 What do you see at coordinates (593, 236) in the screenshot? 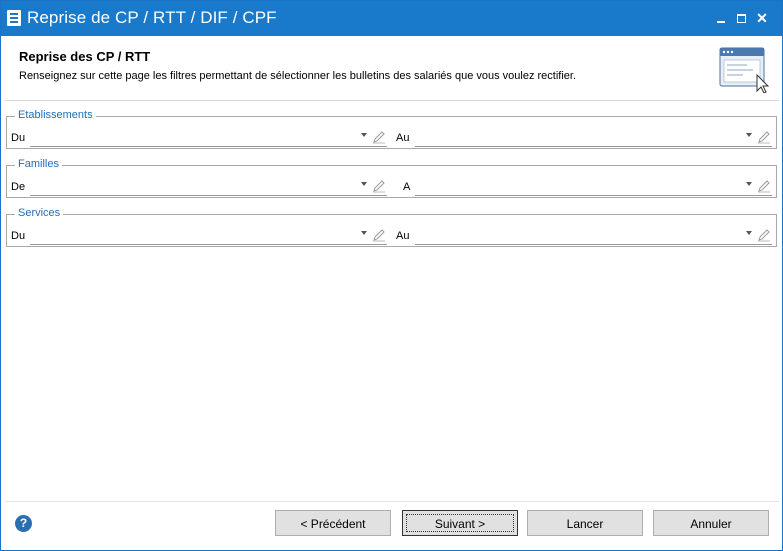
I see `service-to-combo` at bounding box center [593, 236].